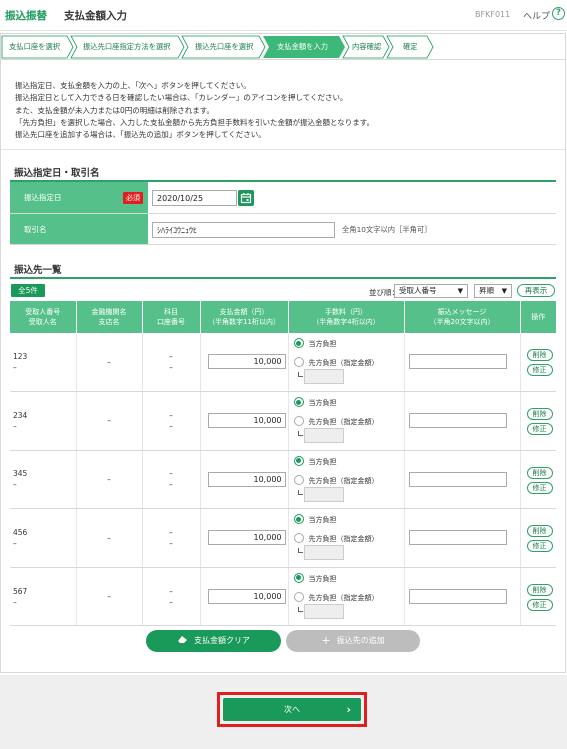 The width and height of the screenshot is (567, 749). Describe the element at coordinates (536, 15) in the screenshot. I see `help-link: ヘルプ` at that location.